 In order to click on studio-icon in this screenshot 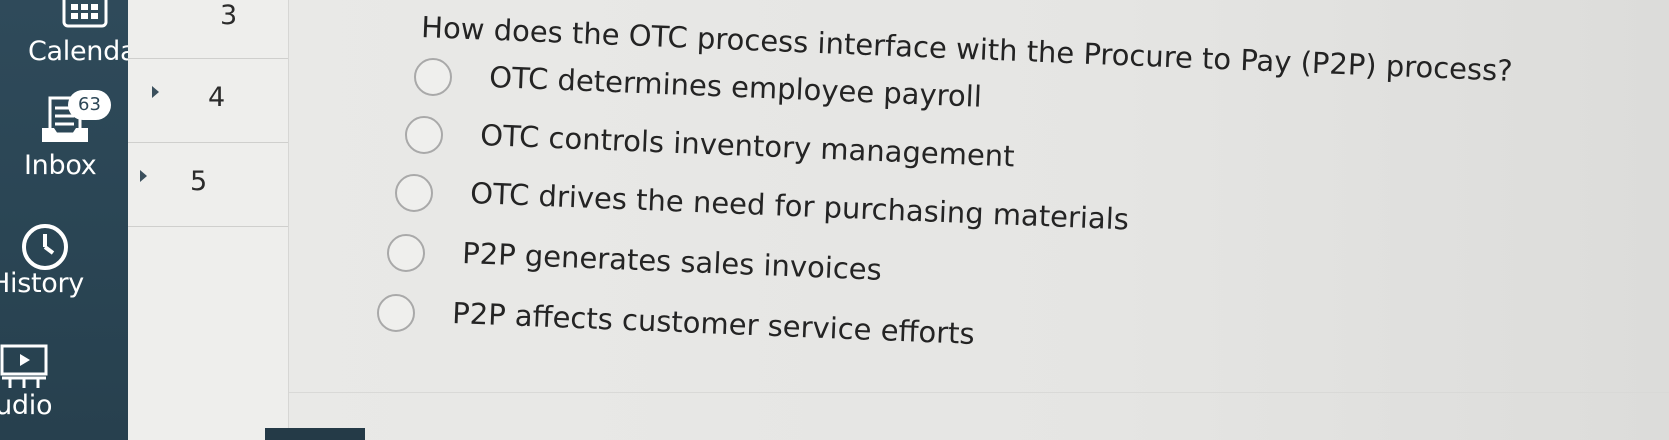, I will do `click(26, 370)`.